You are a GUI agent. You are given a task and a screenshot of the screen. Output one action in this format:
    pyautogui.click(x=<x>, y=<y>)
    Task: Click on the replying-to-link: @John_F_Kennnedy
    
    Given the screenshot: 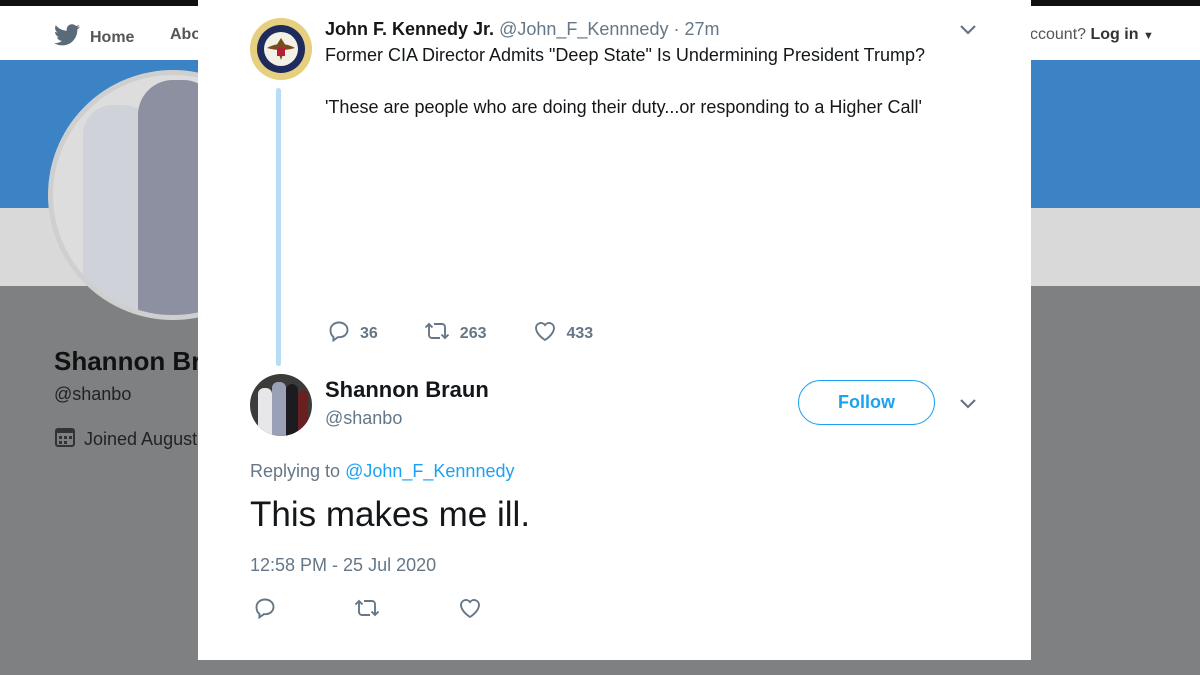 What is the action you would take?
    pyautogui.click(x=429, y=471)
    